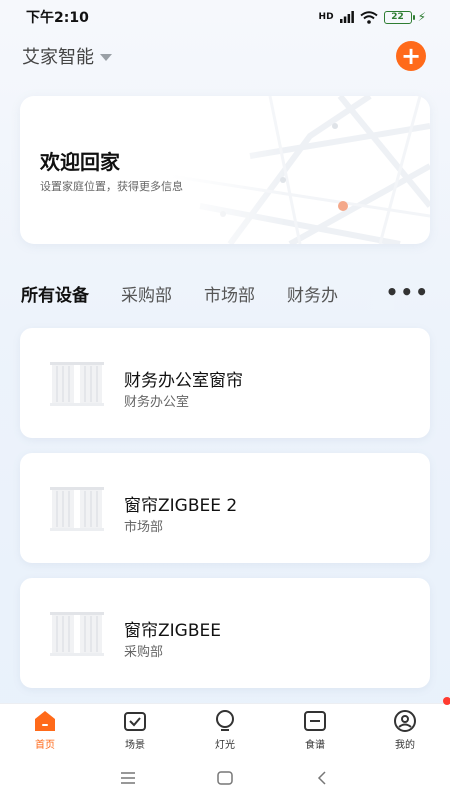 The image size is (450, 800). I want to click on home-icon, so click(45, 720).